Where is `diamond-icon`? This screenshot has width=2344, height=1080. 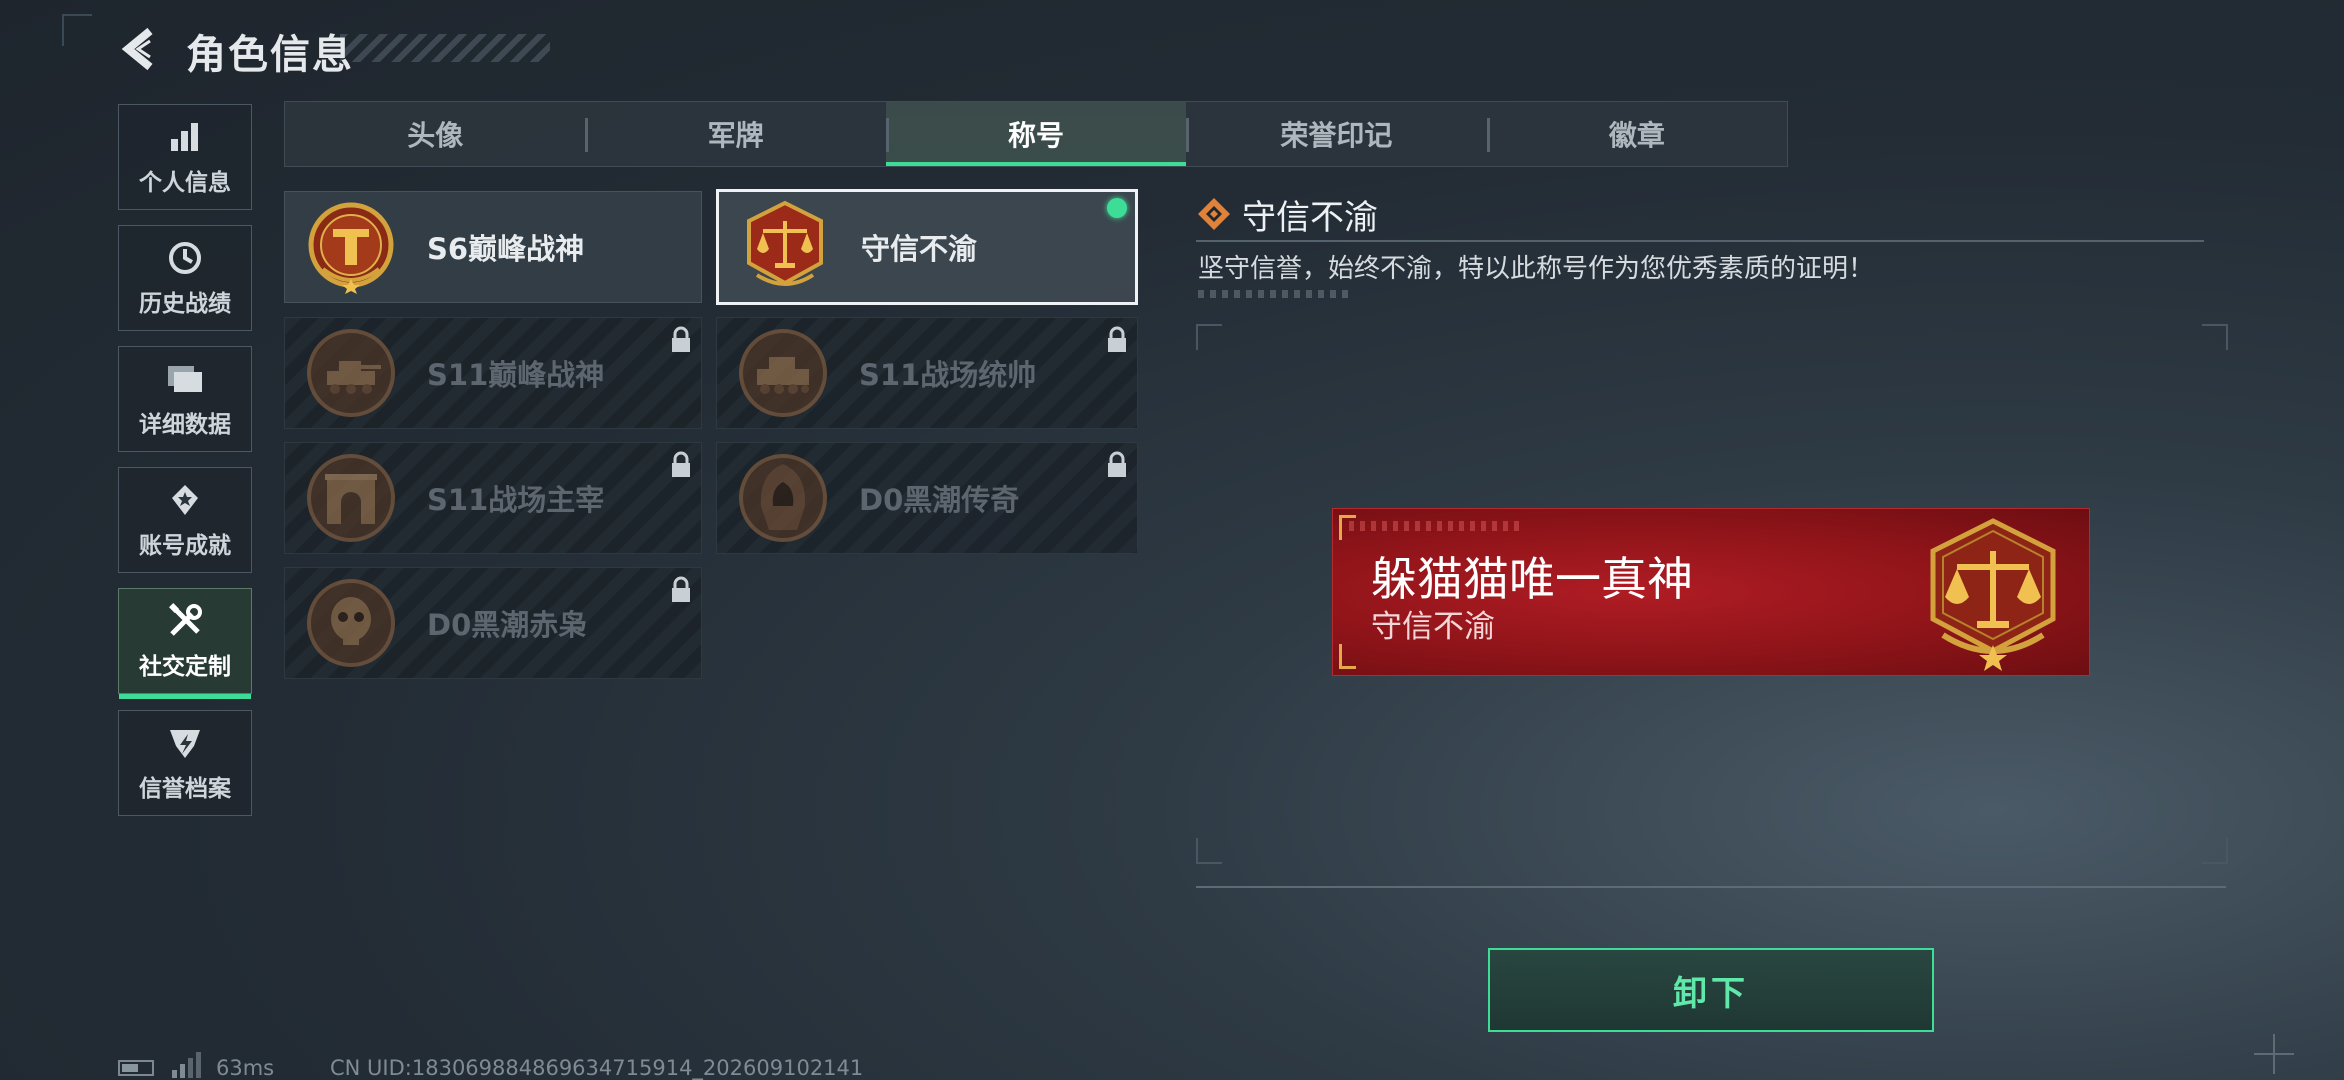
diamond-icon is located at coordinates (1214, 214).